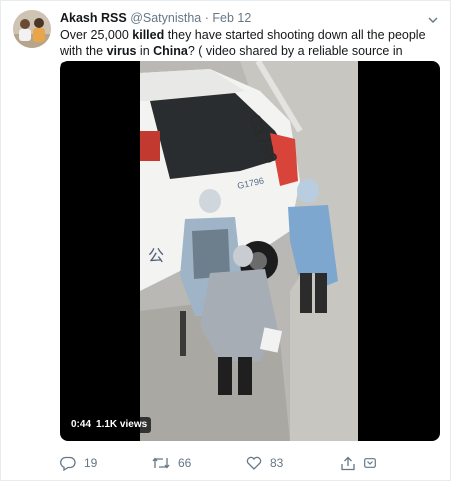 Image resolution: width=451 pixels, height=481 pixels. Describe the element at coordinates (171, 463) in the screenshot. I see `retweet-button: 66` at that location.